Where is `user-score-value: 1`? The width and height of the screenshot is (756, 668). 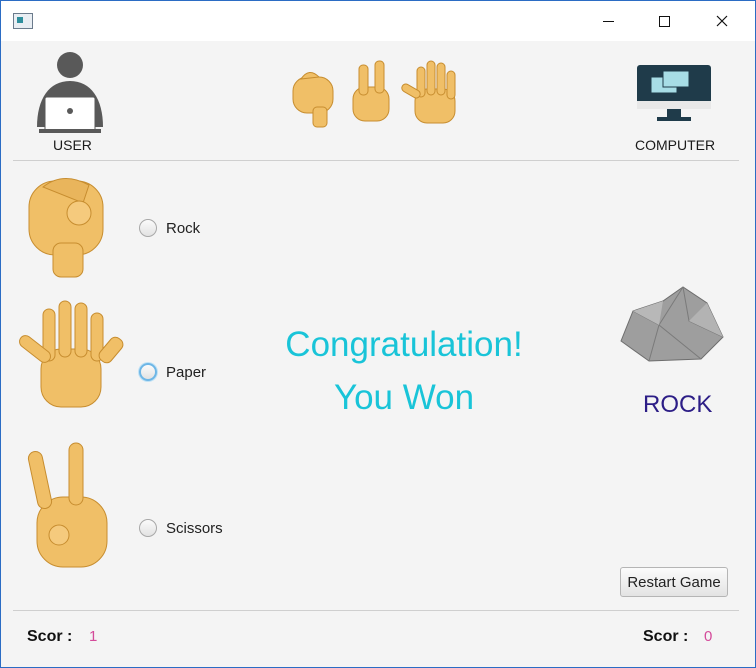 user-score-value: 1 is located at coordinates (93, 636).